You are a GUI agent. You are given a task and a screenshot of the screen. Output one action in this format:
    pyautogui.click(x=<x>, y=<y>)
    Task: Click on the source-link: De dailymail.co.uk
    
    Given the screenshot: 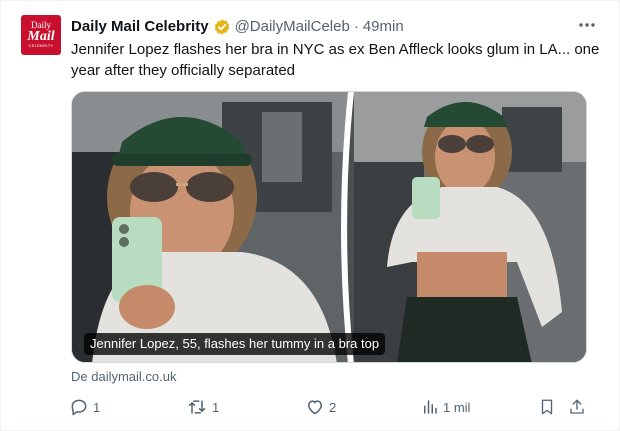 What is the action you would take?
    pyautogui.click(x=124, y=377)
    